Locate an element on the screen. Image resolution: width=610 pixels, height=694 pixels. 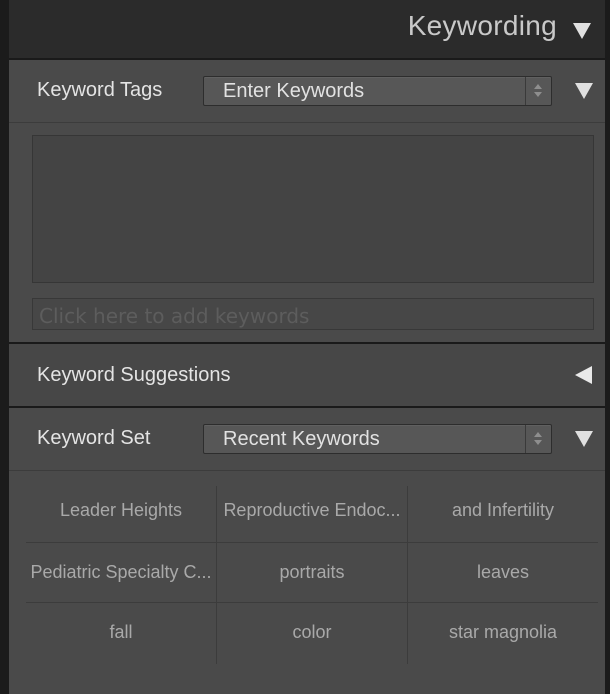
keyword-button: and Infertility is located at coordinates (503, 510).